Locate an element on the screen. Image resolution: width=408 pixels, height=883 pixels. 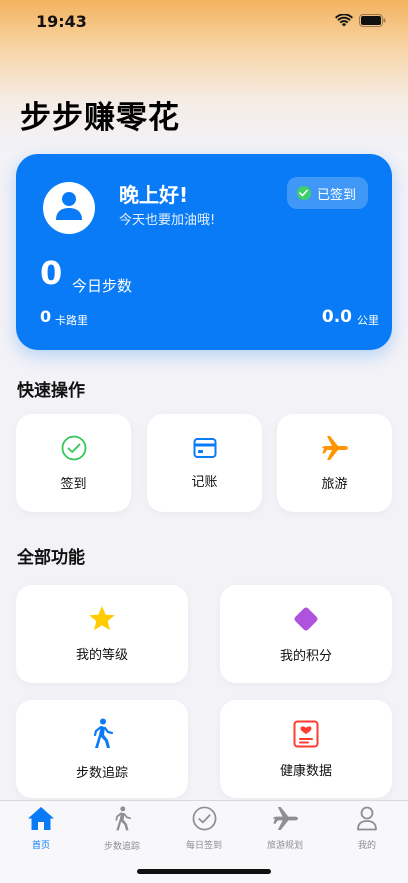
subgreeting-text: 今天也要加油哦! is located at coordinates (167, 220).